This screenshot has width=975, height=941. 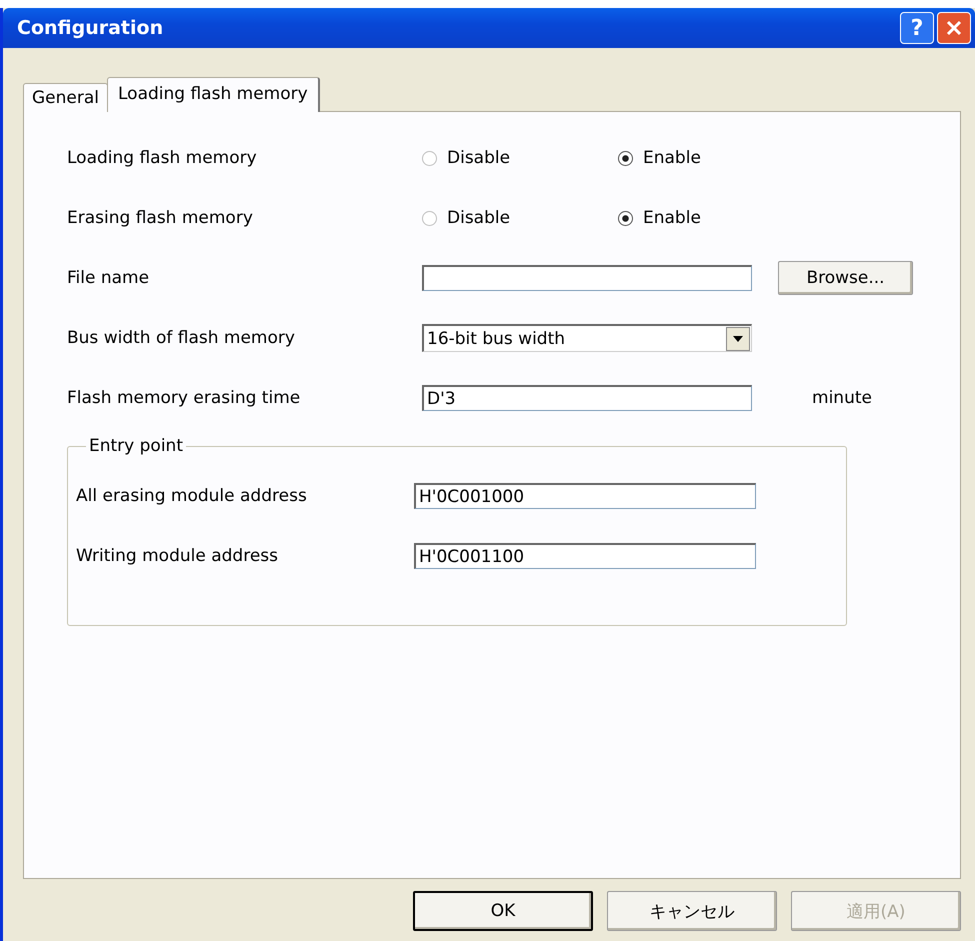 What do you see at coordinates (192, 496) in the screenshot?
I see `field-label: All erasing module address` at bounding box center [192, 496].